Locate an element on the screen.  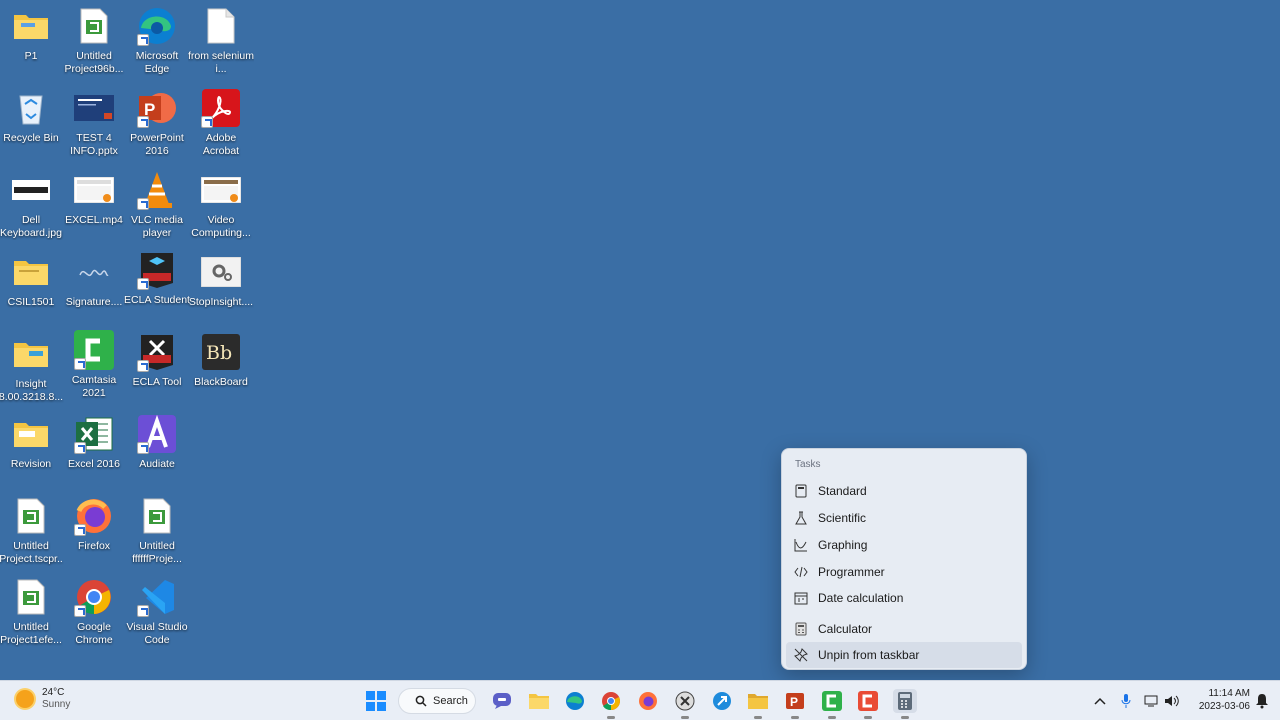
taskbar-clock: 11:14 AM 2023-03-06 is located at coordinates (1221, 700).